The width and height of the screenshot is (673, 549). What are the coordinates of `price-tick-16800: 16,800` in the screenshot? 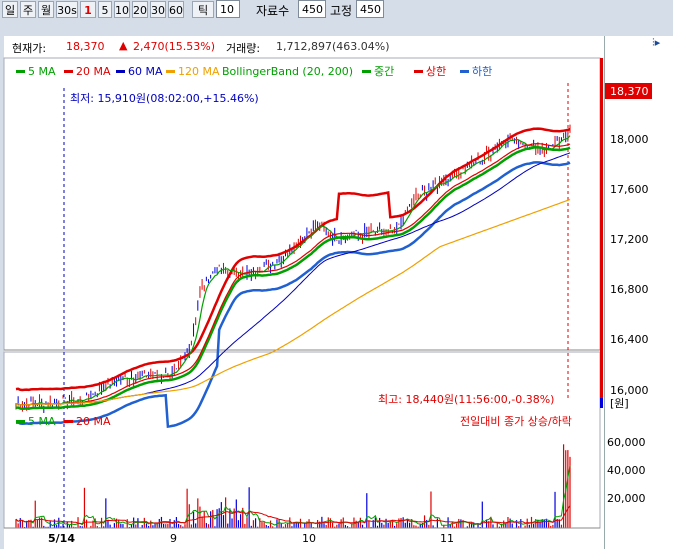 It's located at (629, 289).